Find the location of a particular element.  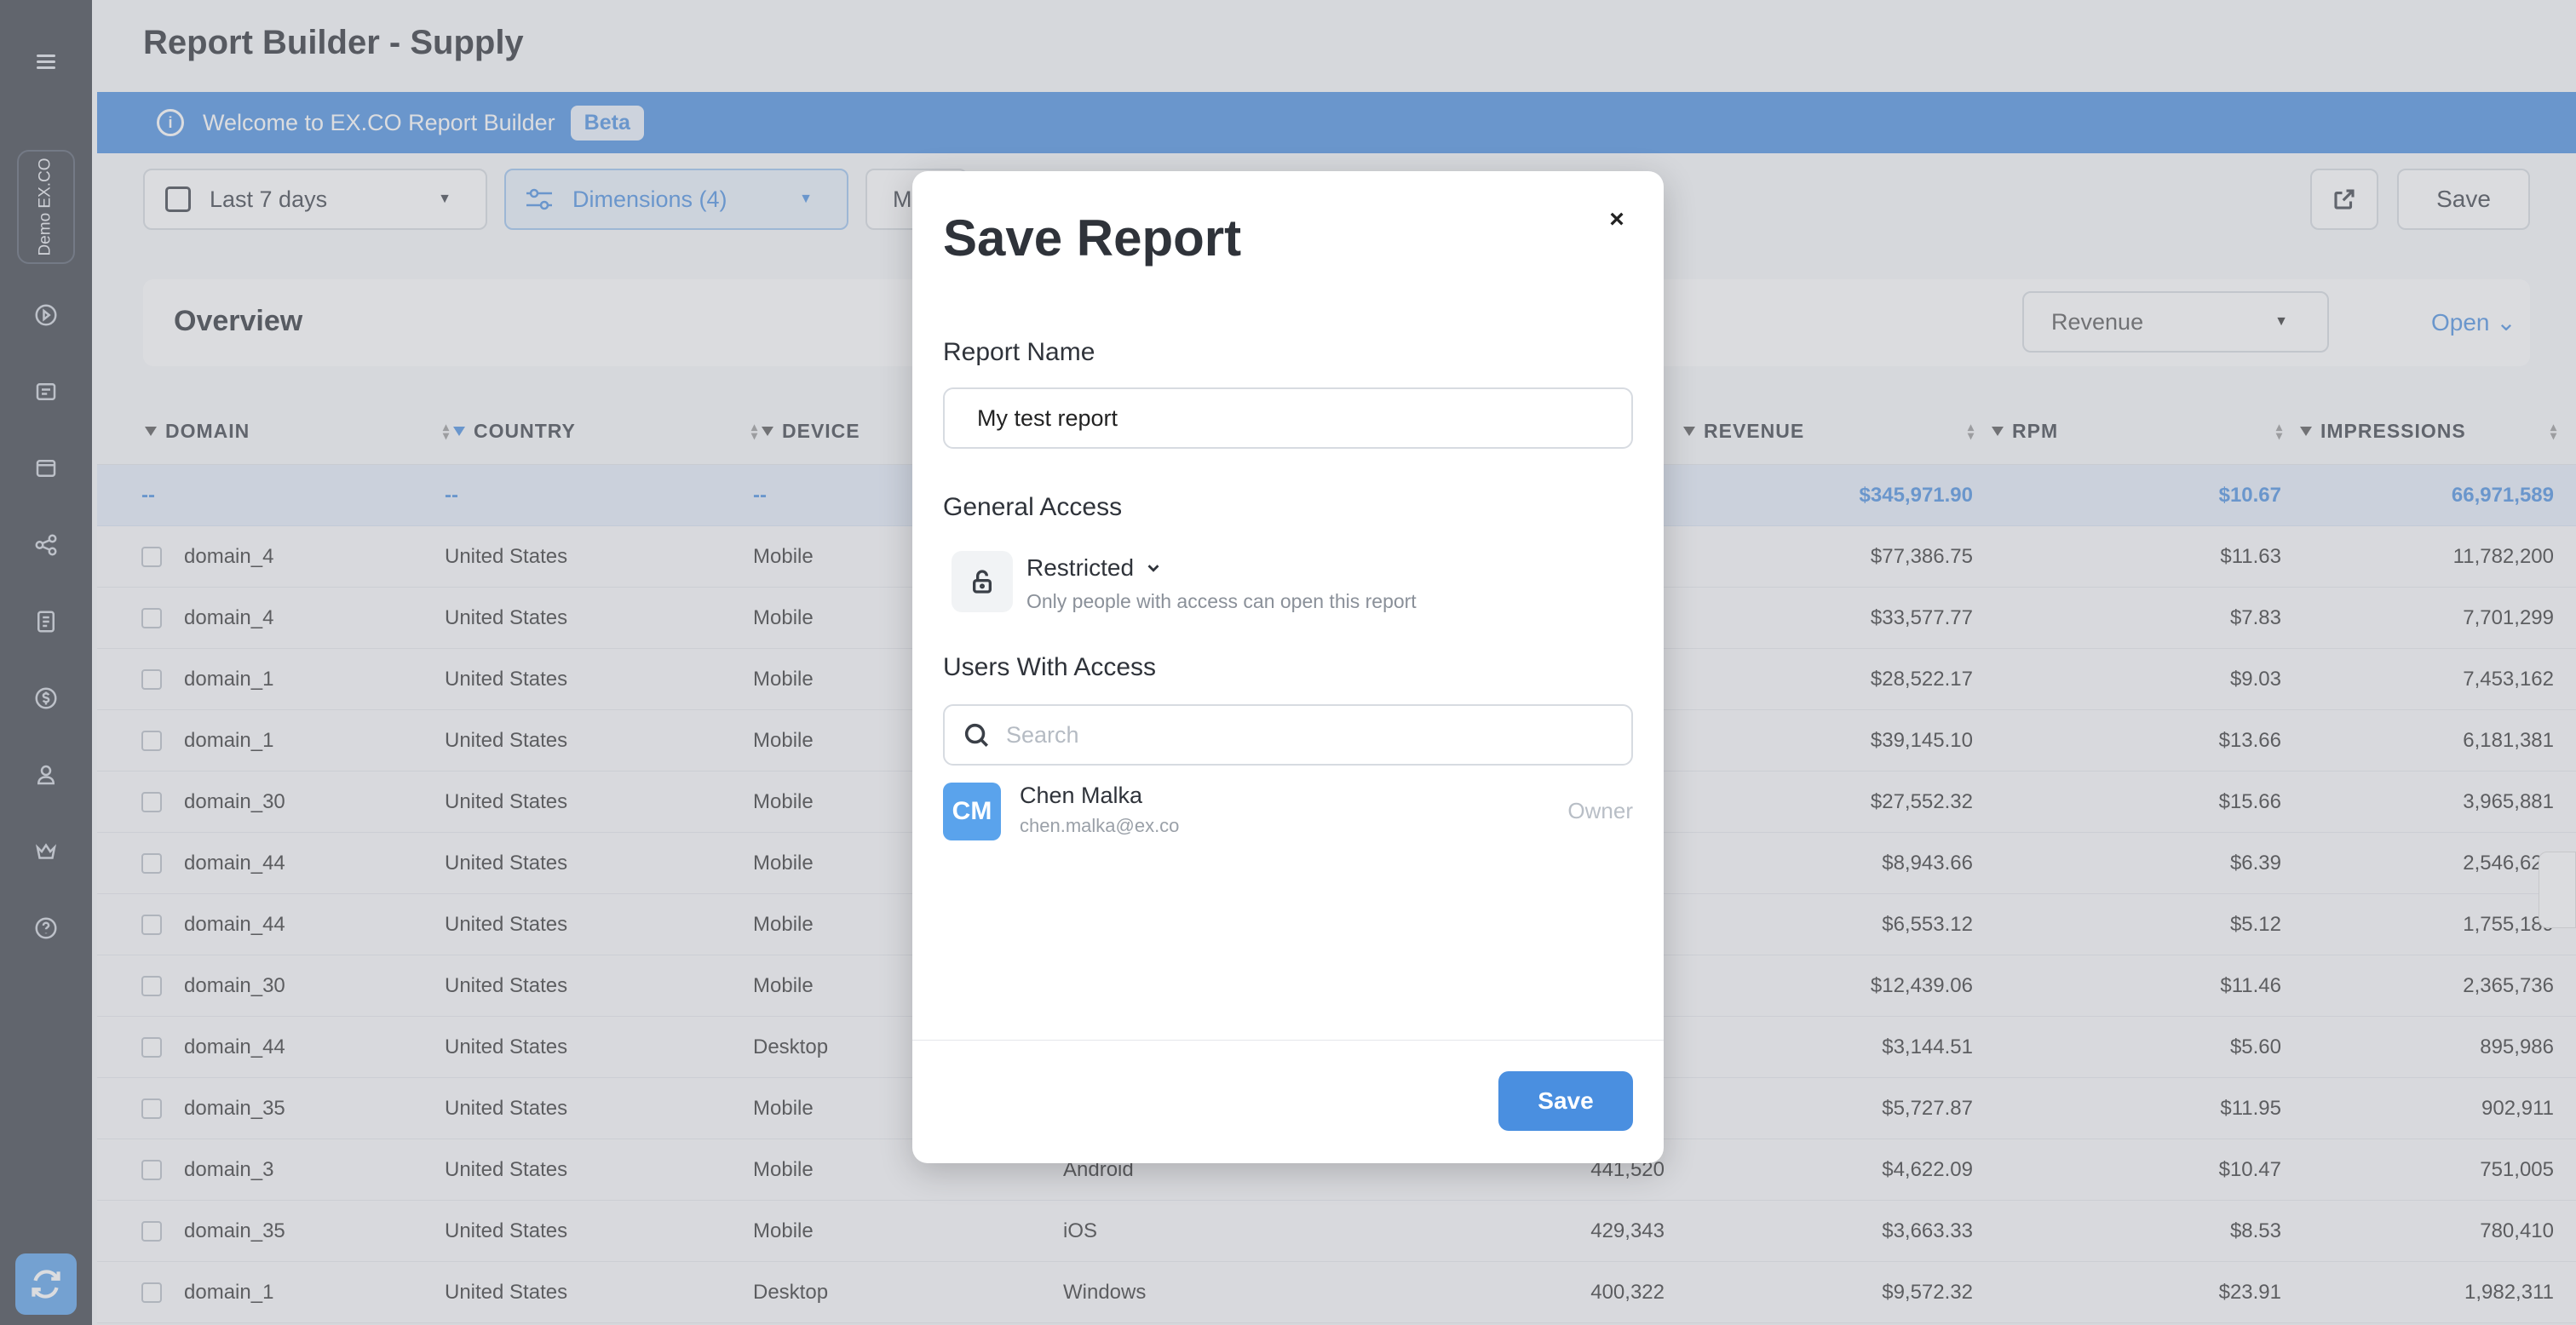

access-mode-dropdown: Restricted is located at coordinates (1095, 568).